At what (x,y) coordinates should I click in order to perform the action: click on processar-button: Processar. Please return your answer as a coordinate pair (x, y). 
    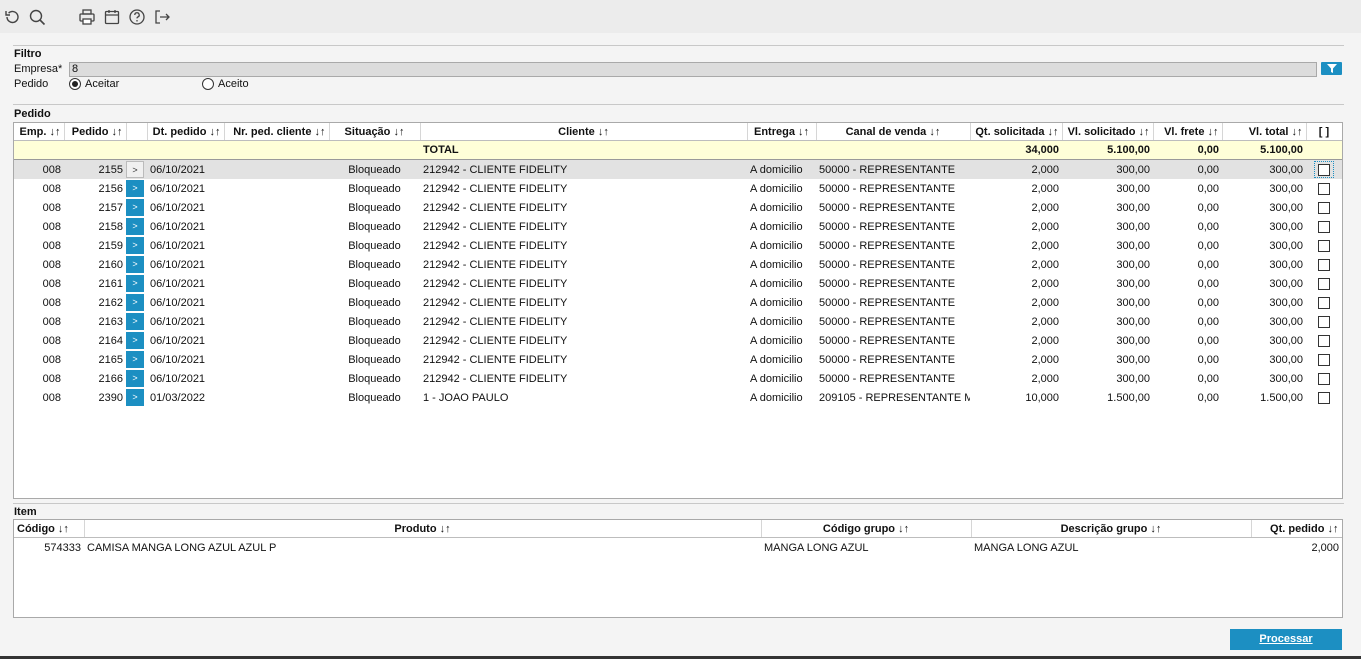
    Looking at the image, I should click on (1286, 639).